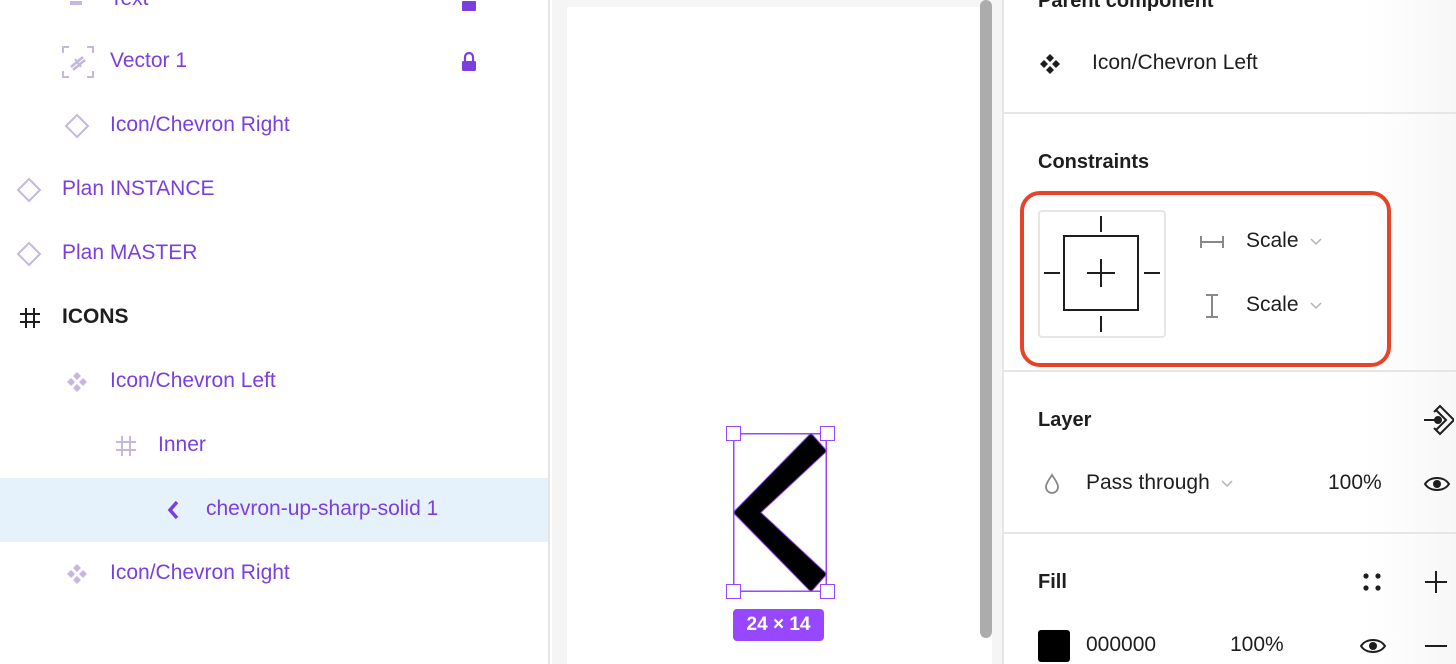 This screenshot has width=1456, height=664. I want to click on parent-component-link: Icon/Chevron Left, so click(1175, 63).